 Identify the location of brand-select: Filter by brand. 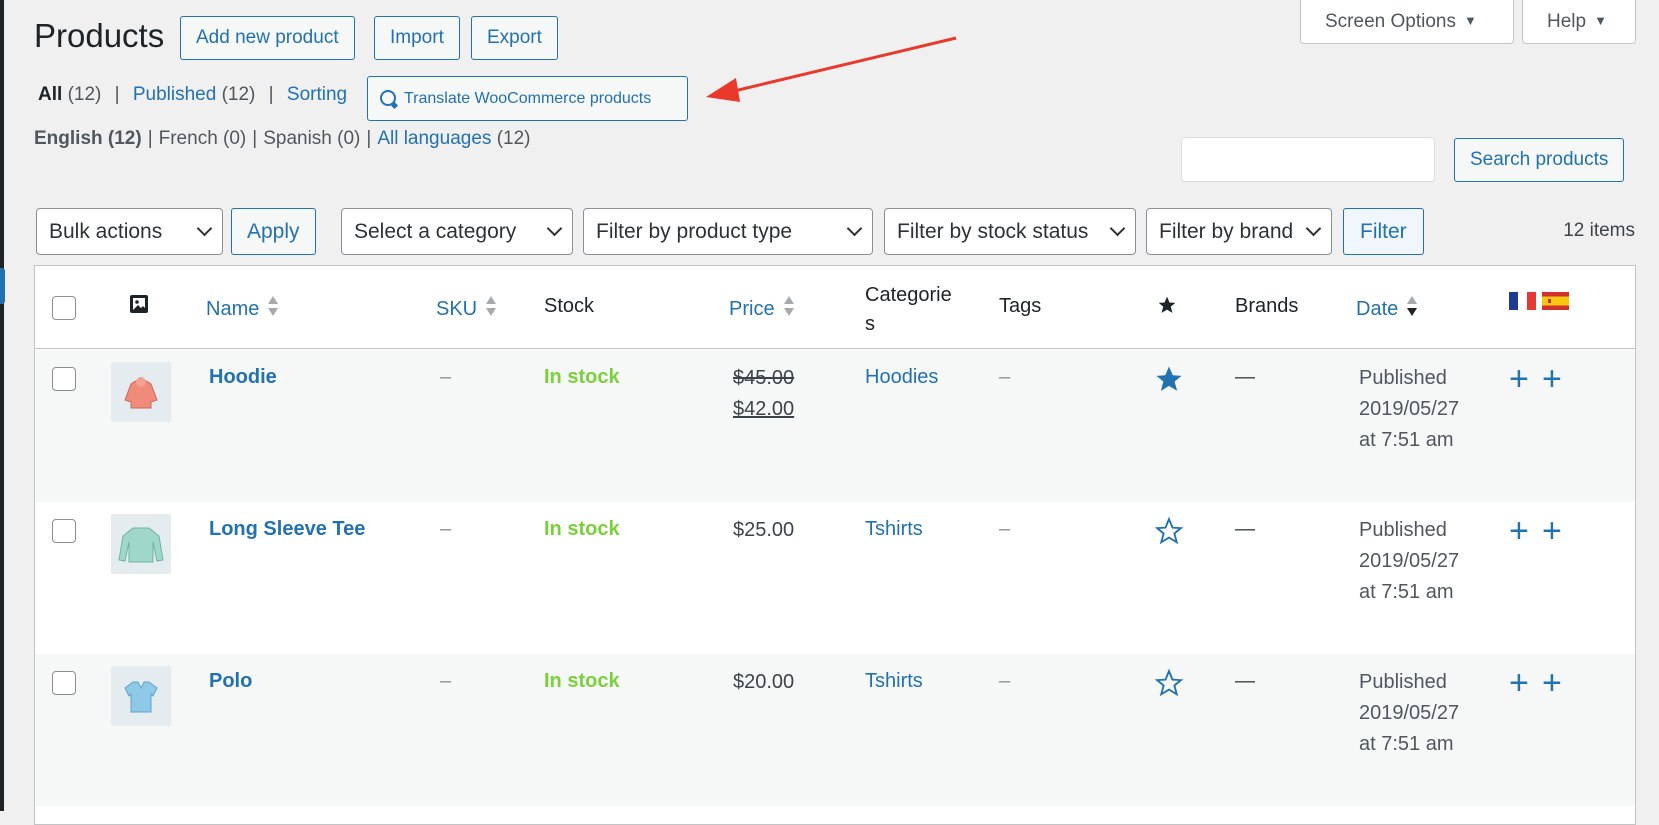
(1239, 231).